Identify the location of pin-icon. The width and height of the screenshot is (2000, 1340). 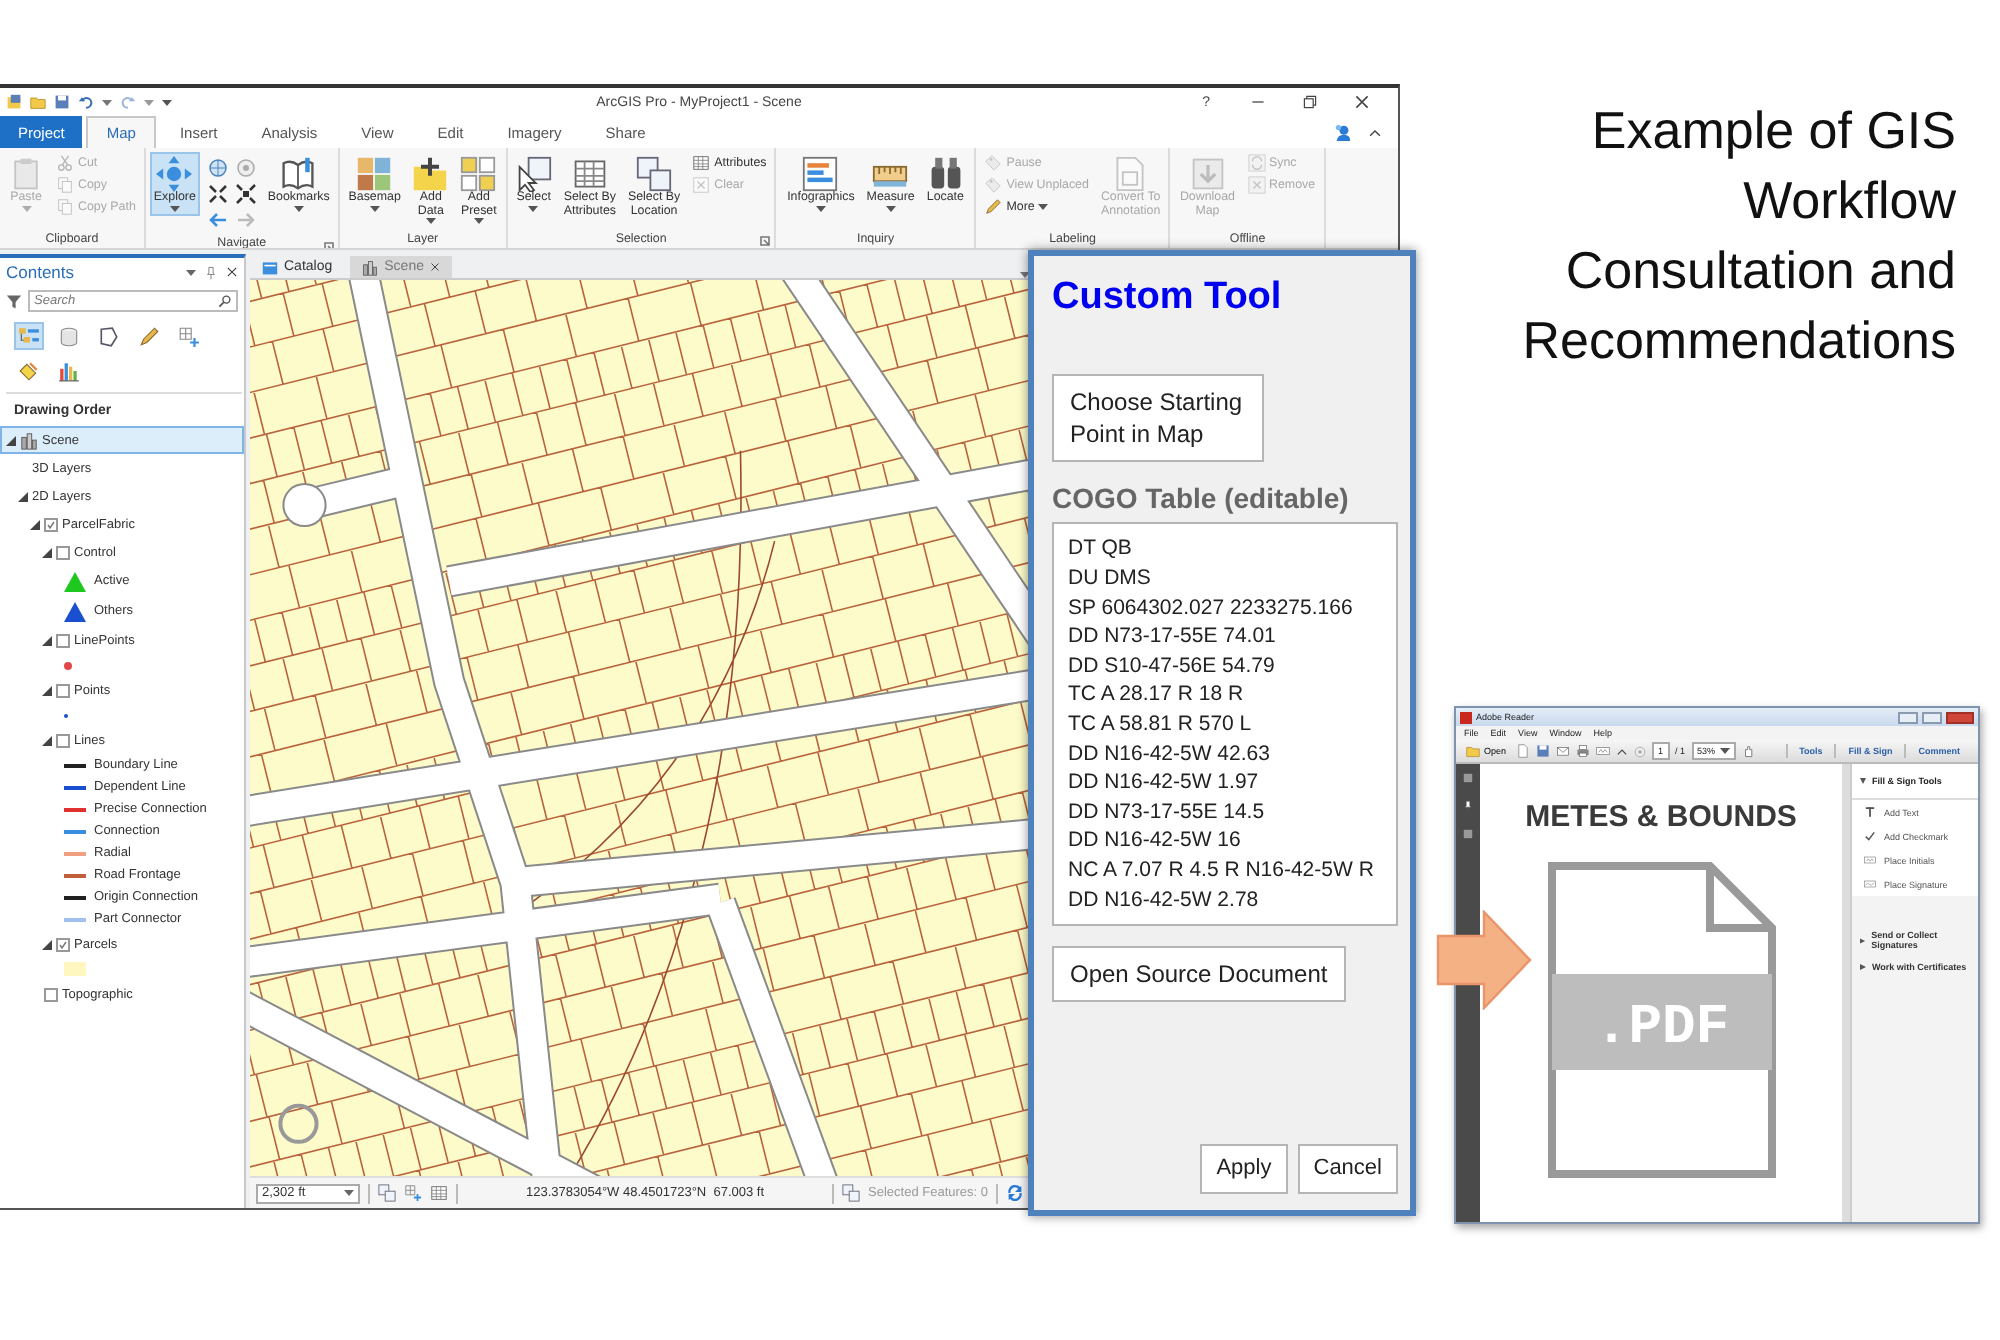
(211, 272).